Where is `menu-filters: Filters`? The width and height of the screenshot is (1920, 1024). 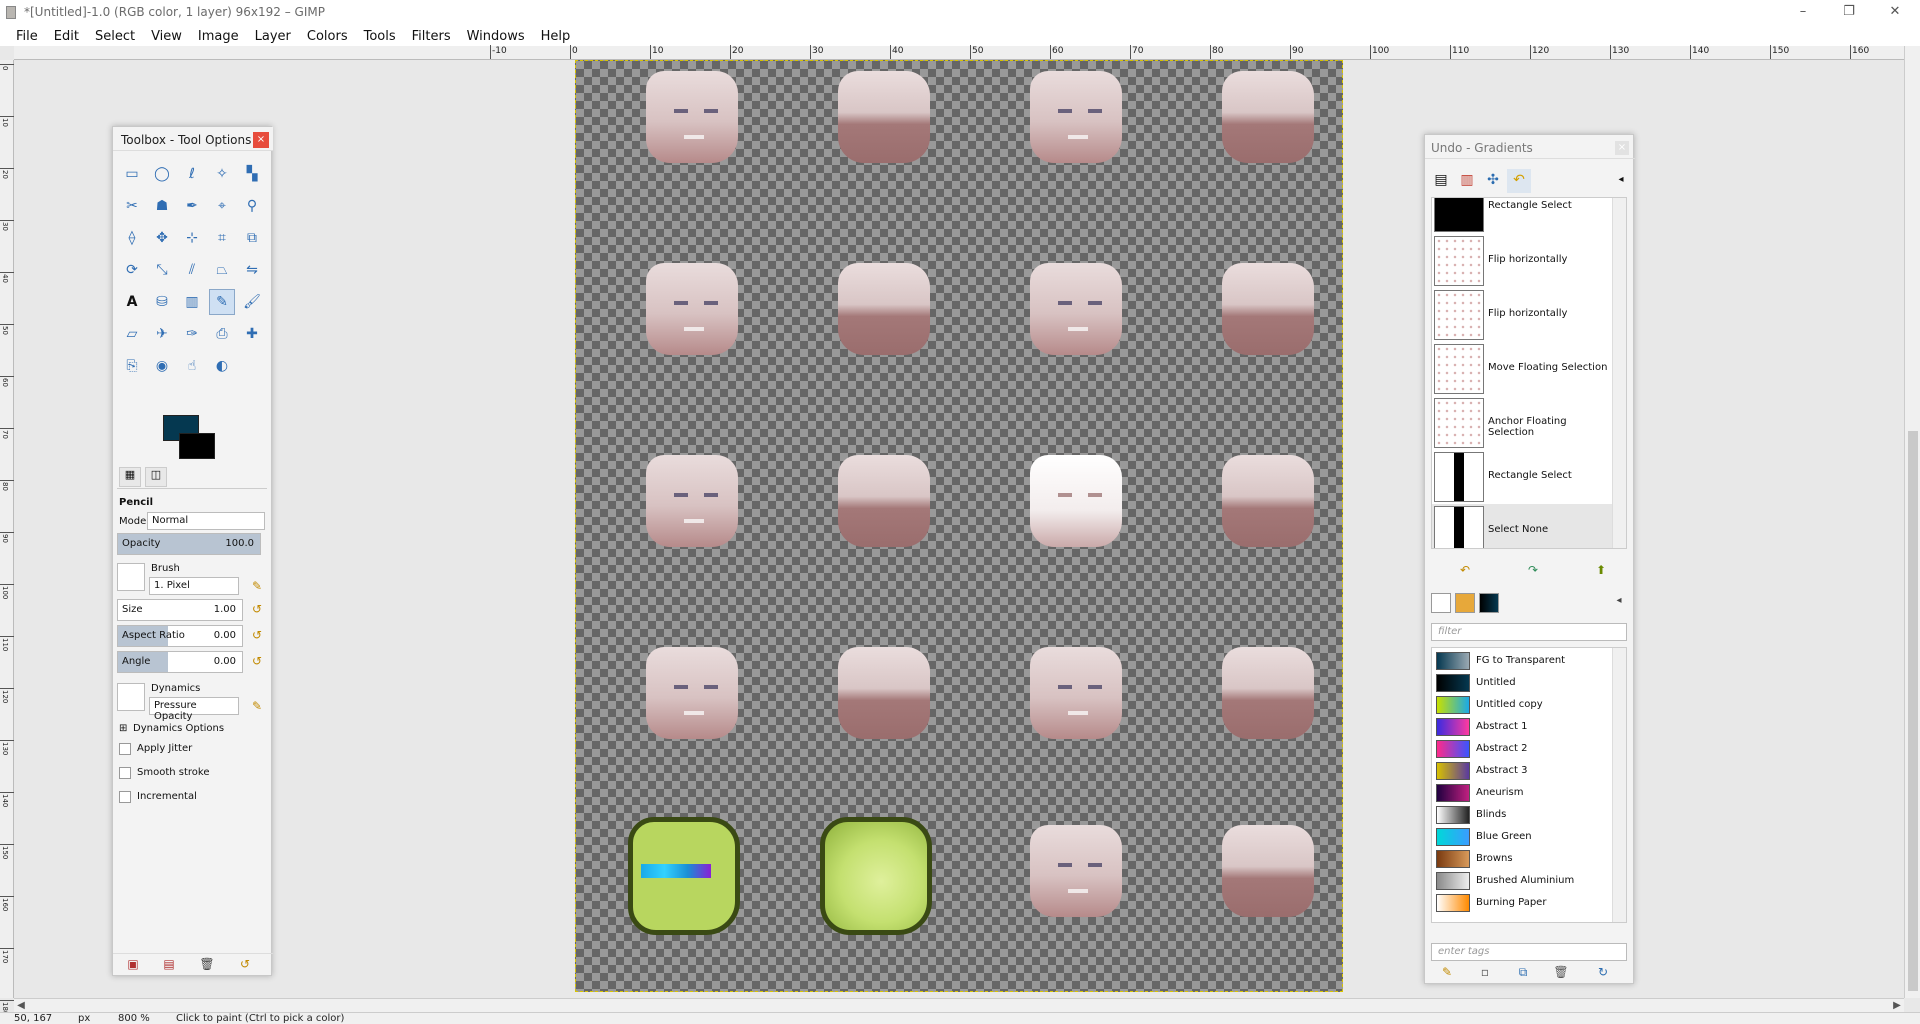 menu-filters: Filters is located at coordinates (431, 36).